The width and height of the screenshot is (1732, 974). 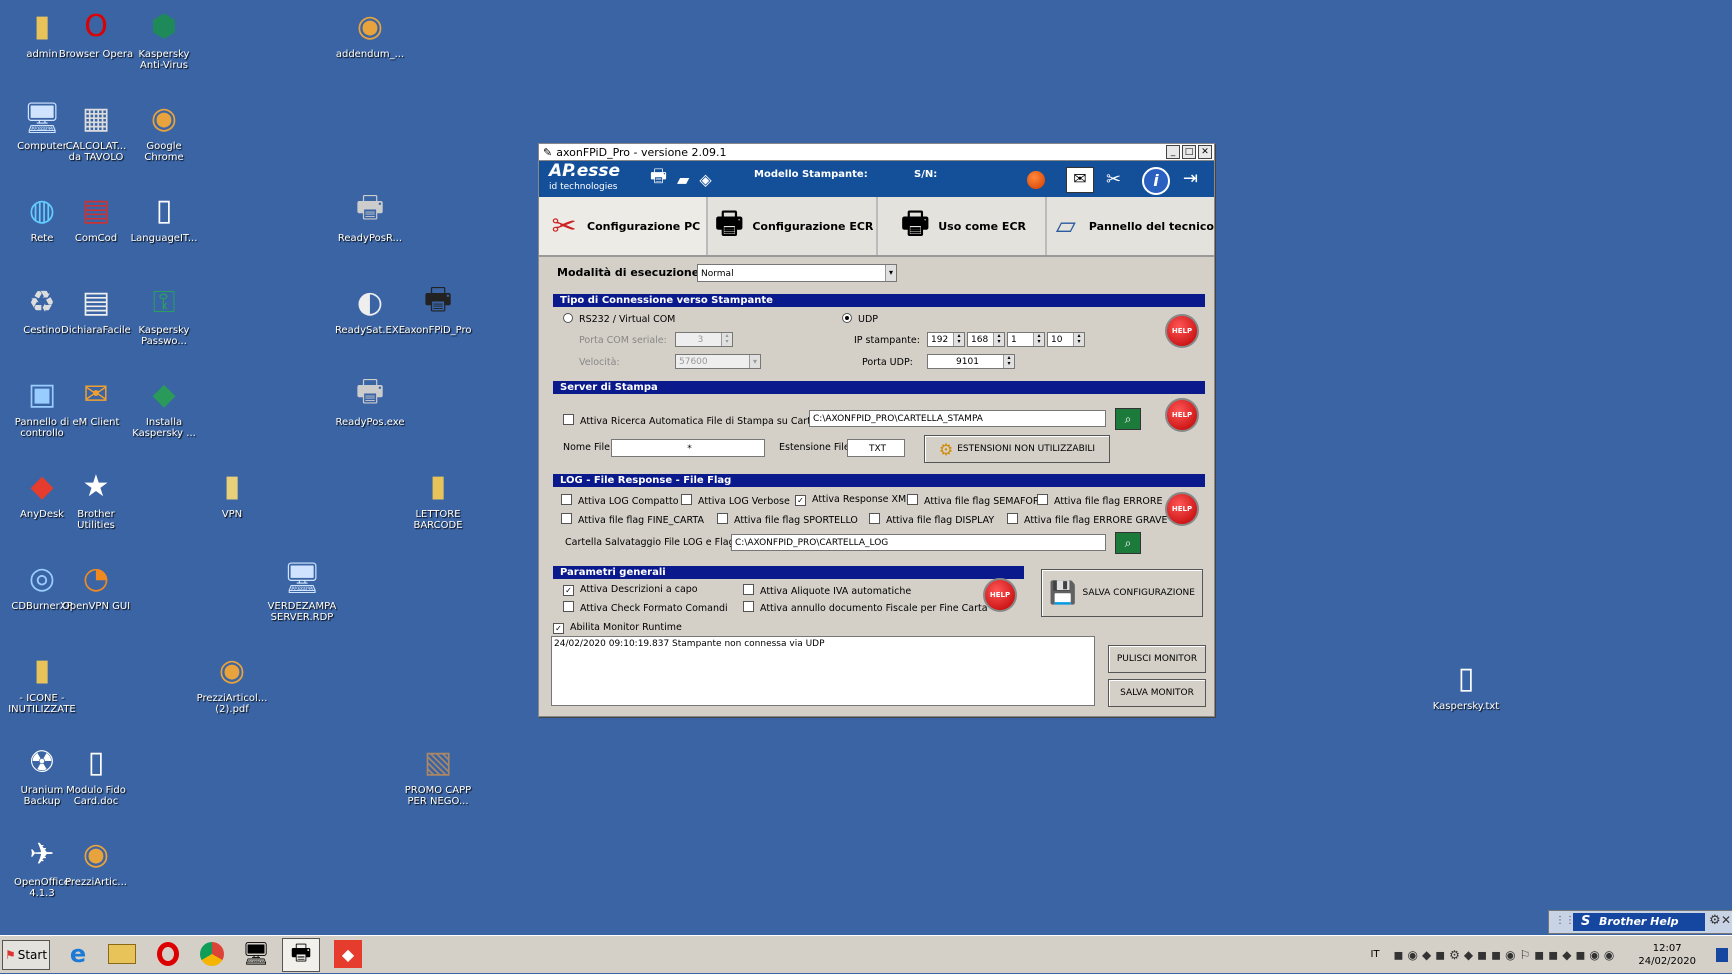 I want to click on document-icon: ▯, so click(x=1466, y=678).